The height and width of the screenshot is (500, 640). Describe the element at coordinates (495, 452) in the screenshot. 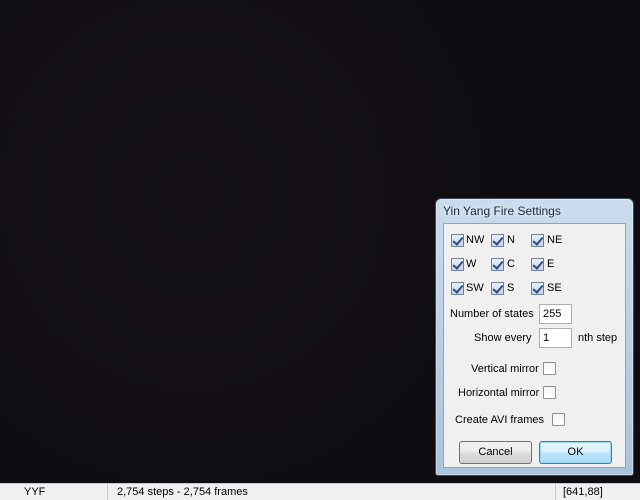

I see `cancel-button: Cancel` at that location.